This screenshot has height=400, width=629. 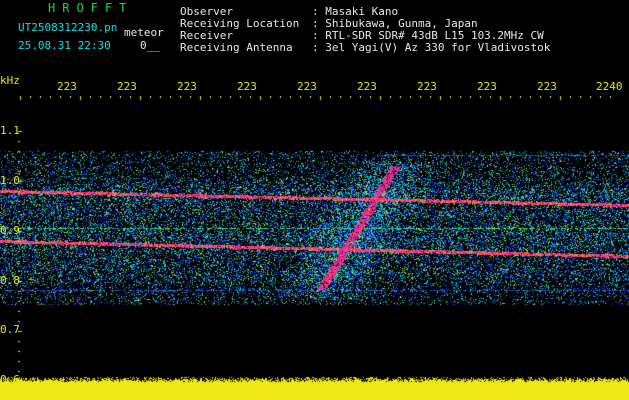 I want to click on detection-tag: meteor, so click(x=144, y=32).